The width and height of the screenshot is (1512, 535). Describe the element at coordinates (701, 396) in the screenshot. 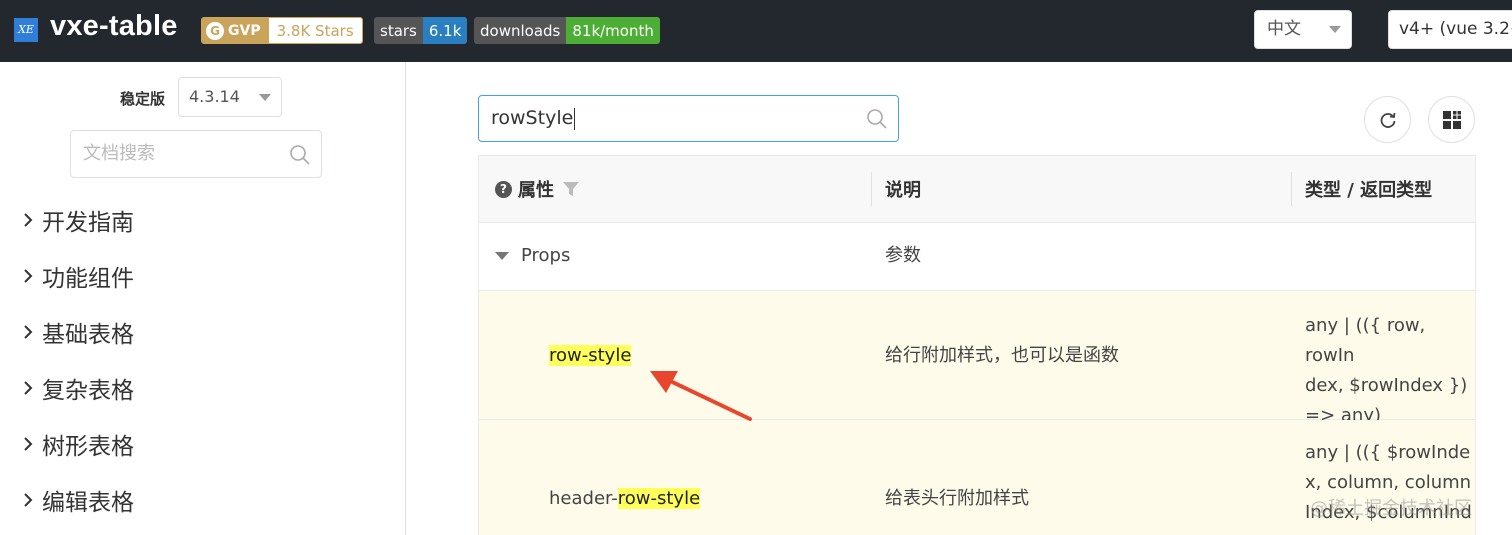

I see `annotation-arrow-icon` at that location.